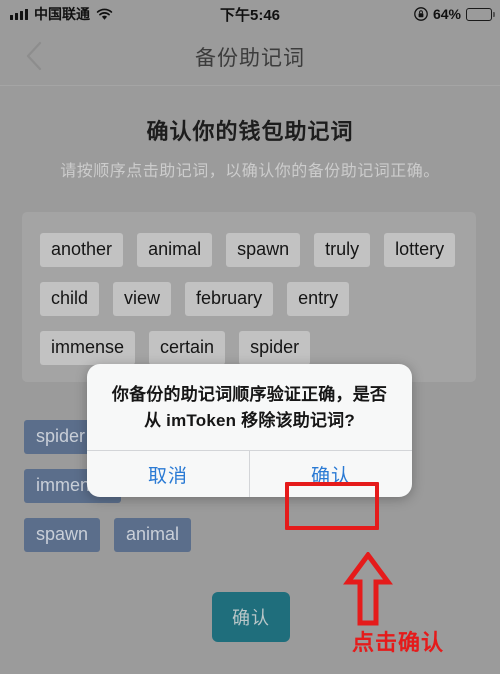  What do you see at coordinates (368, 588) in the screenshot?
I see `up-arrow-annotation-icon` at bounding box center [368, 588].